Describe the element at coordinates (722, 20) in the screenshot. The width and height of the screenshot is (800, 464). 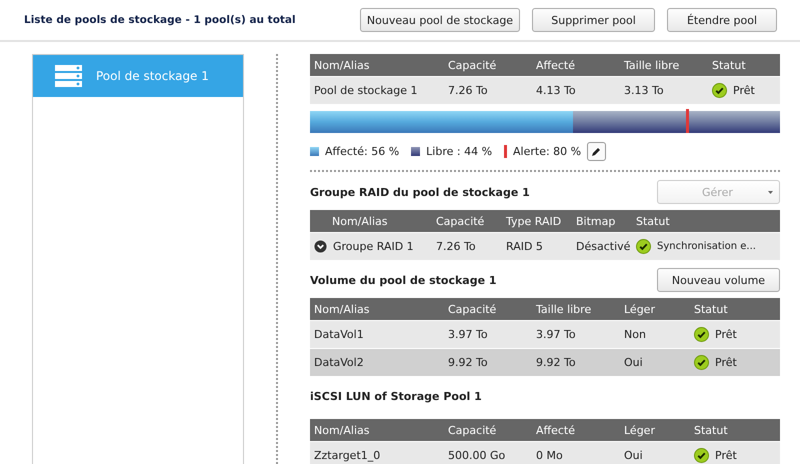
I see `toolbar-button: Étendre pool` at that location.